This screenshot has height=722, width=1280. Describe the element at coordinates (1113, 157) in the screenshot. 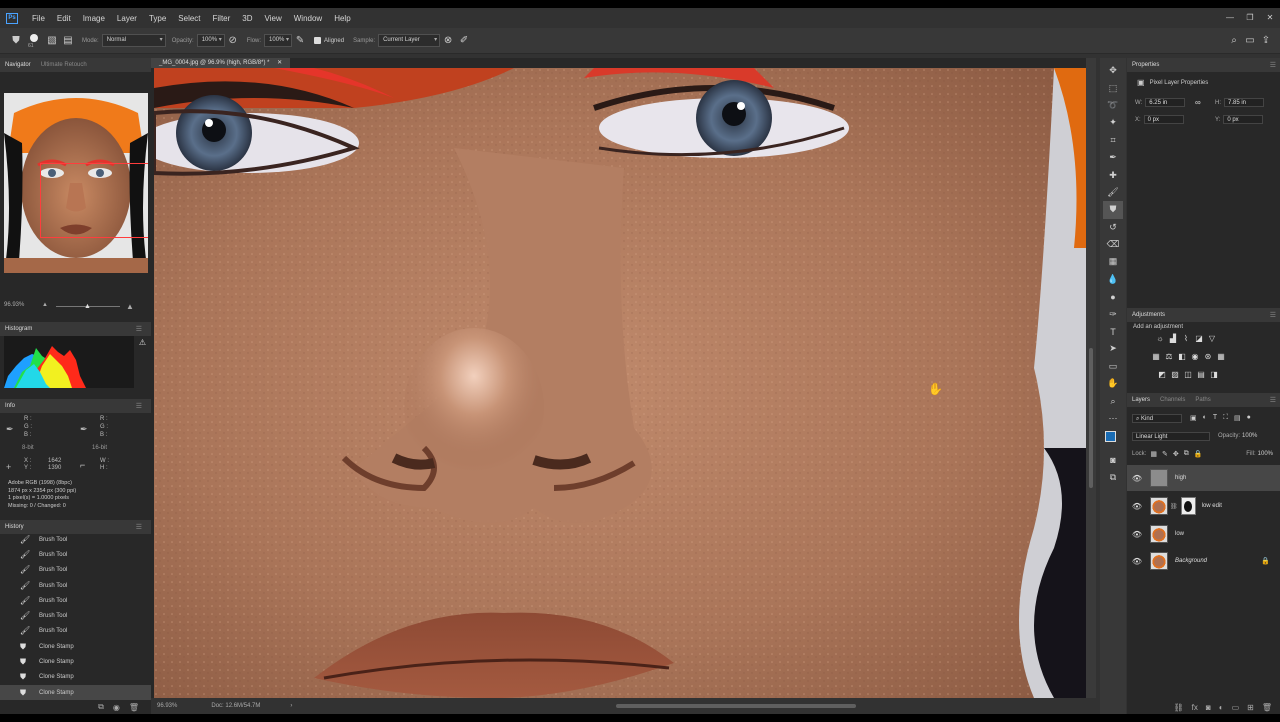

I see `eyedropper-tool-icon: ✒` at that location.